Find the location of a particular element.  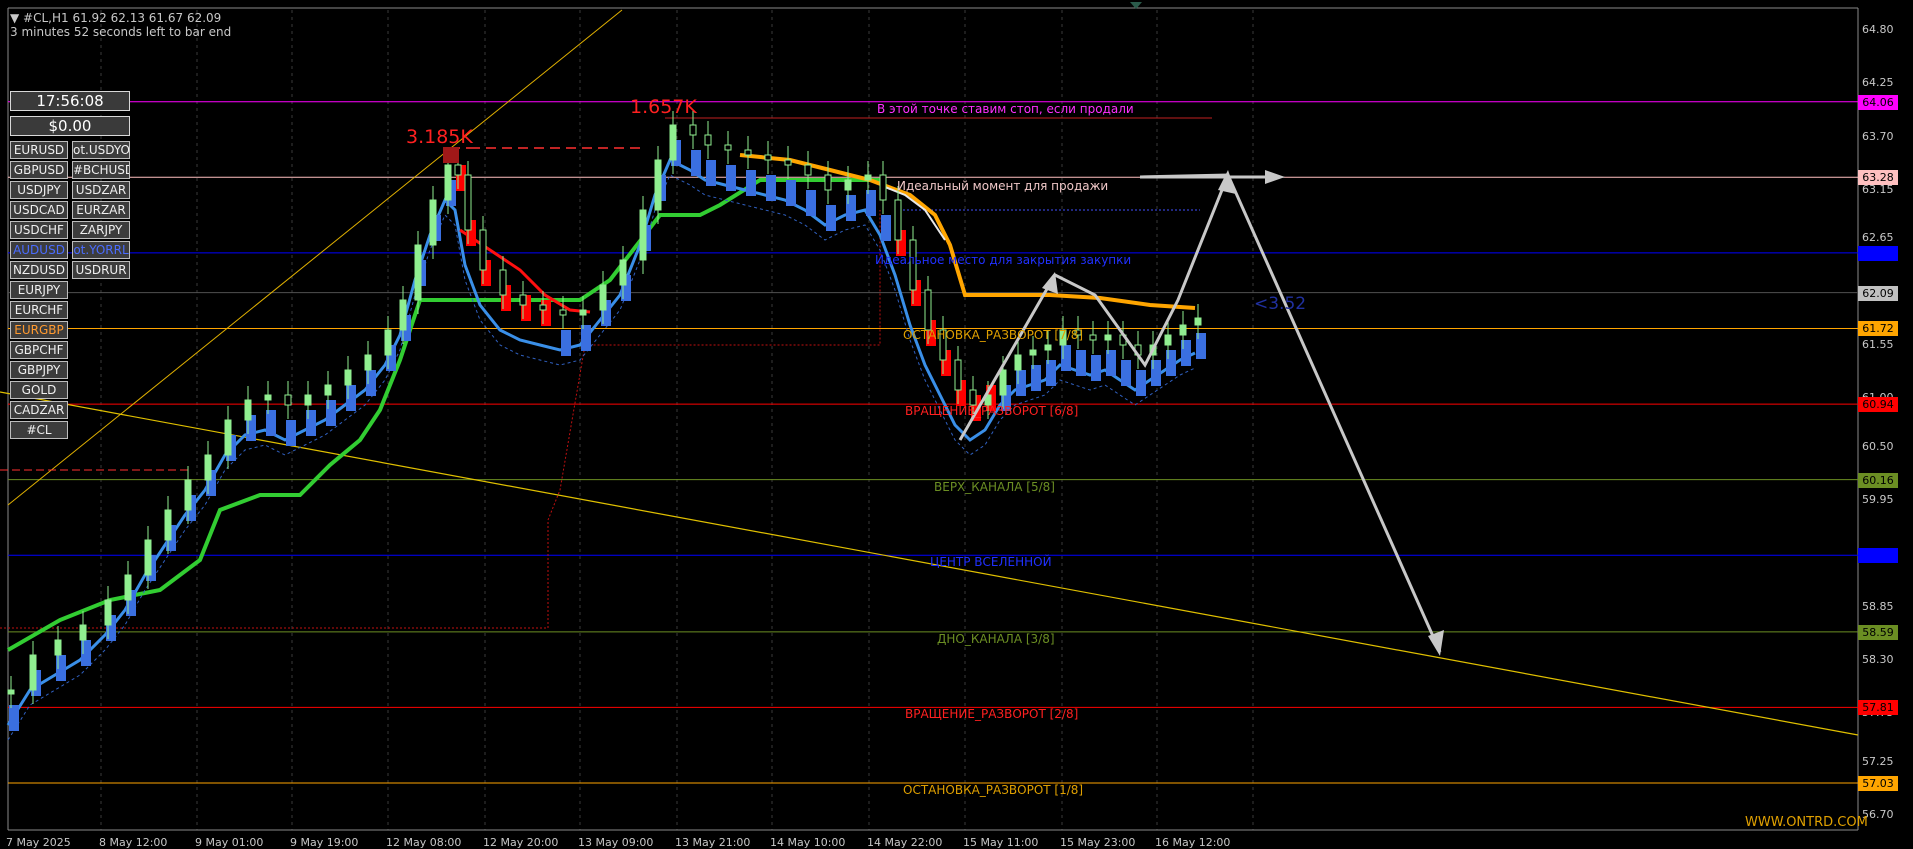

time-axis-label: 12 May 20:00 is located at coordinates (521, 842).